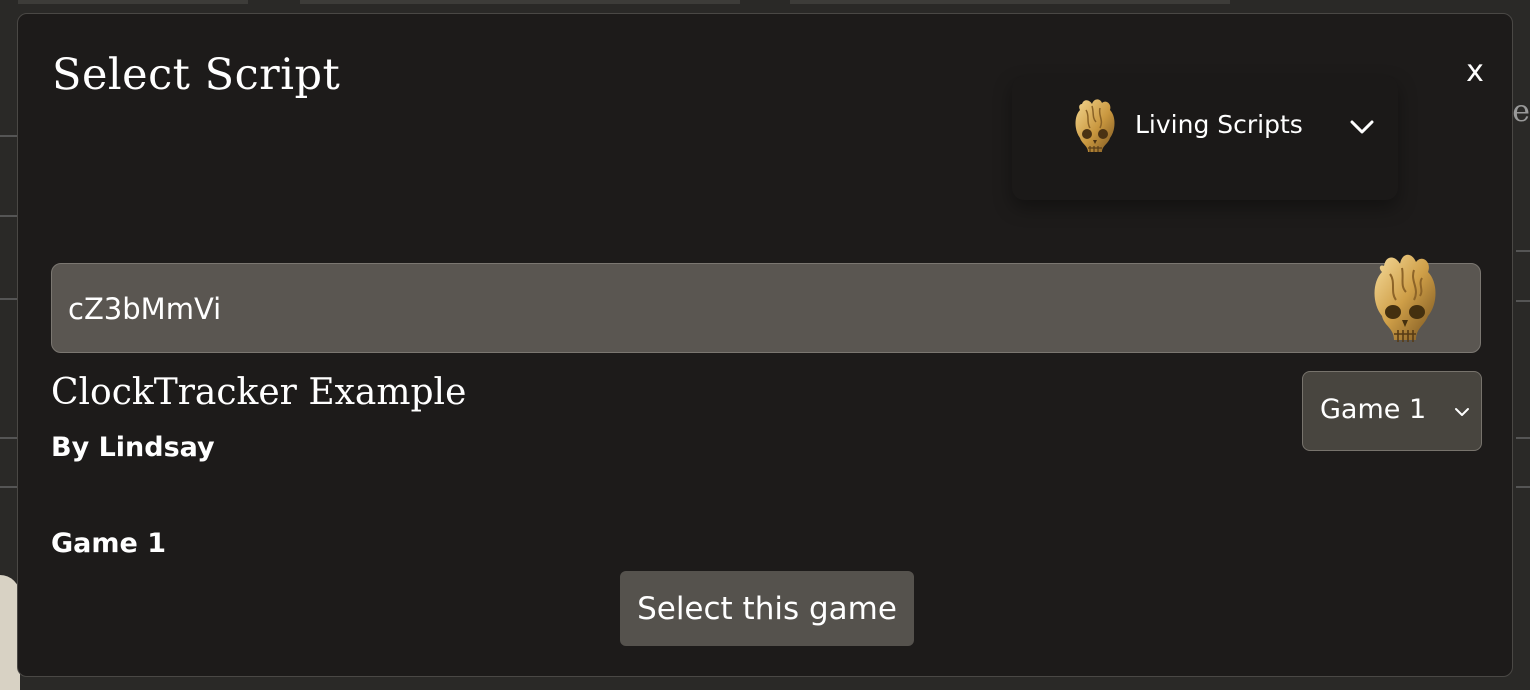 The width and height of the screenshot is (1530, 690). Describe the element at coordinates (1475, 72) in the screenshot. I see `close-button: x` at that location.